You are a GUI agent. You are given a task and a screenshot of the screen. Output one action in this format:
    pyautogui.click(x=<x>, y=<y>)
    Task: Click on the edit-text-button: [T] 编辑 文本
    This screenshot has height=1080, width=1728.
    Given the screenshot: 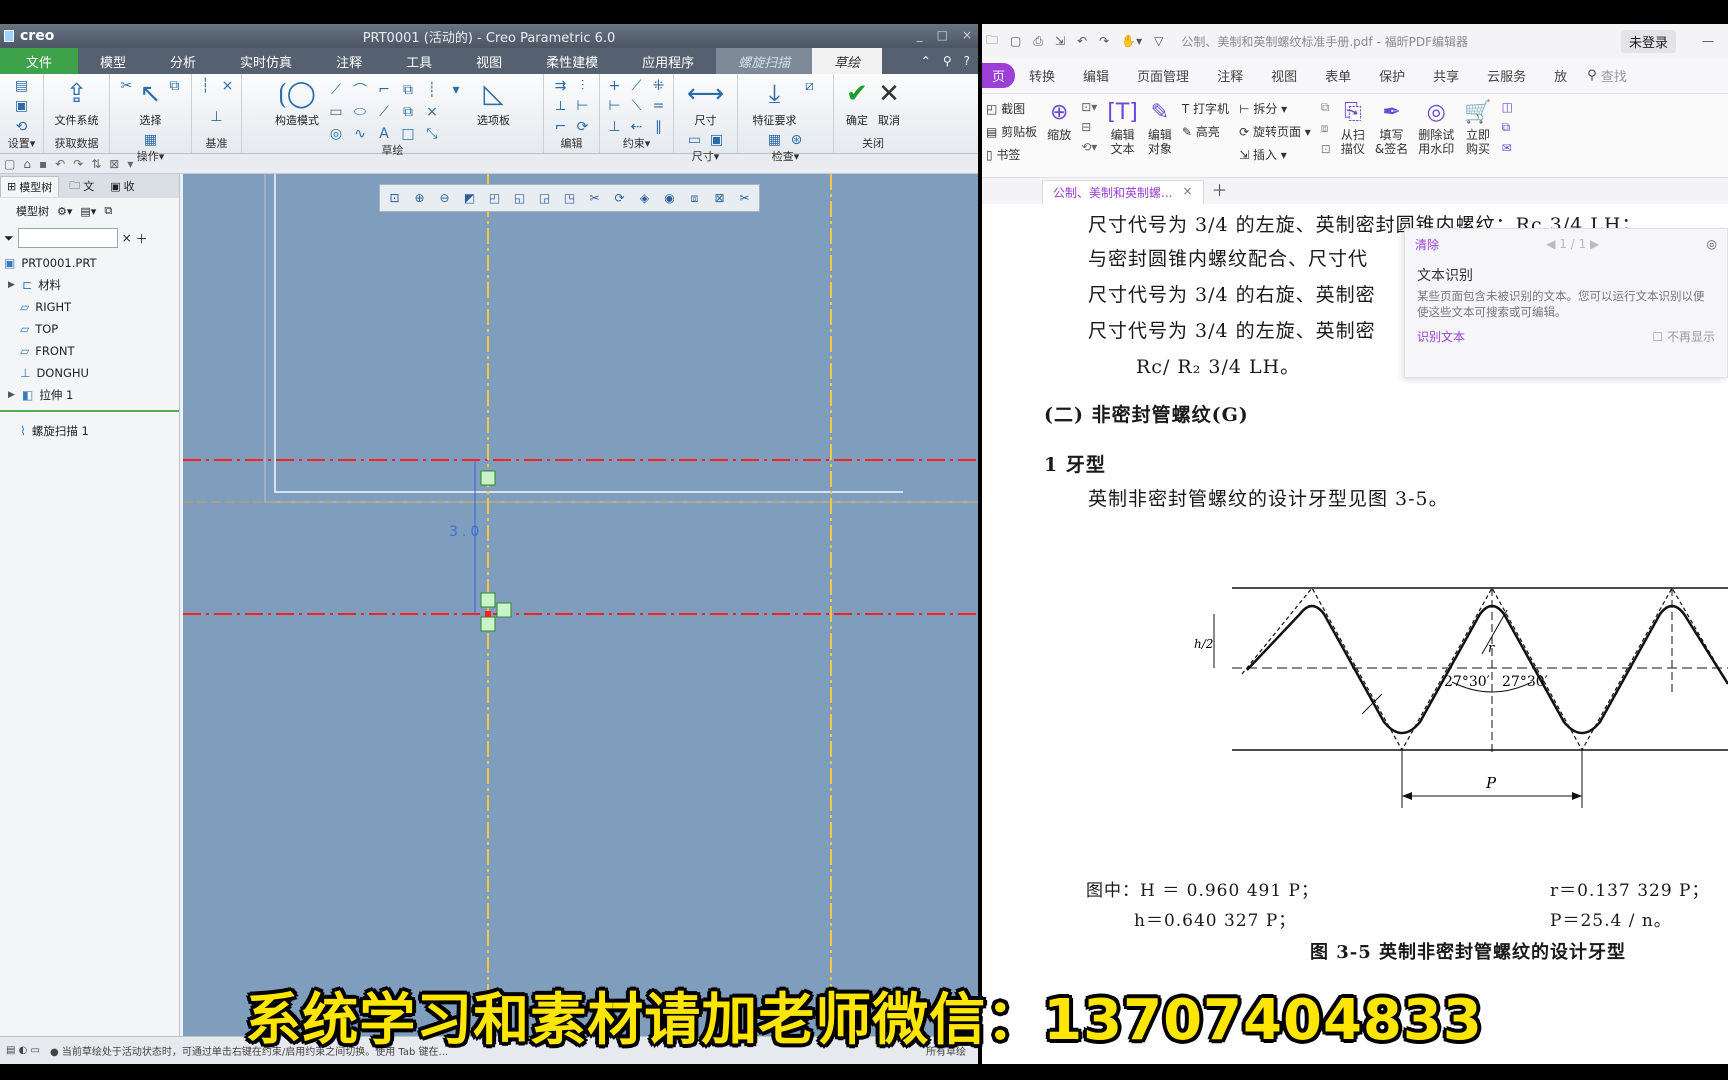 What is the action you would take?
    pyautogui.click(x=1122, y=128)
    